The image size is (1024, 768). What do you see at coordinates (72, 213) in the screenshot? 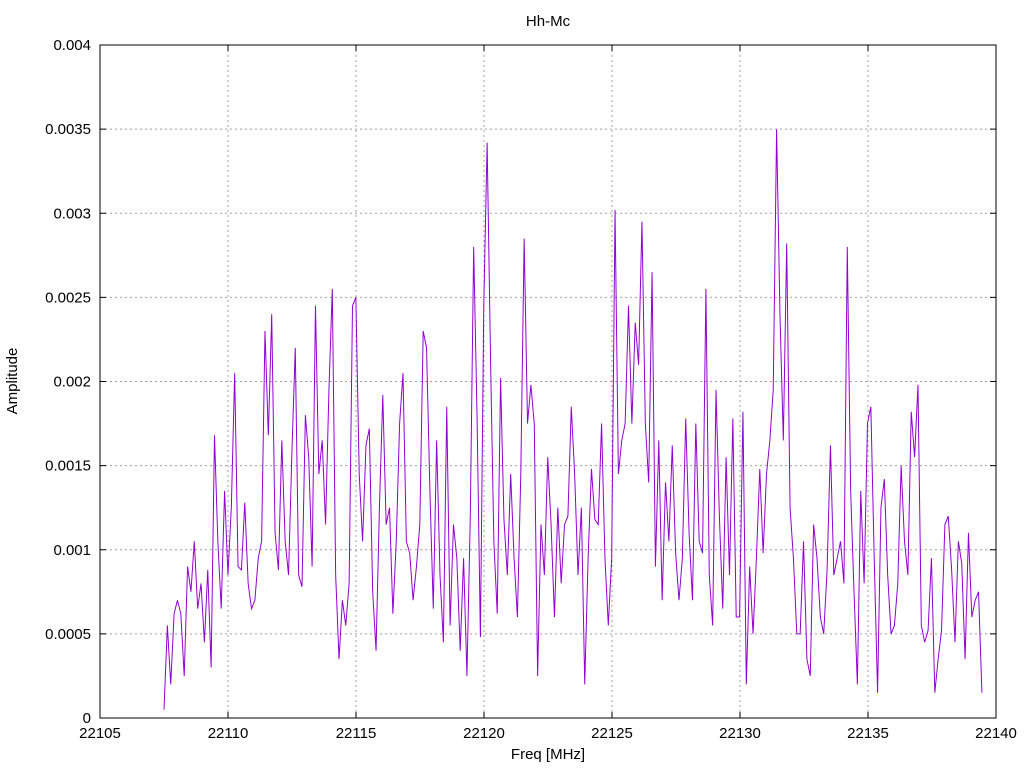
I see `y-tick-label: 0.003` at bounding box center [72, 213].